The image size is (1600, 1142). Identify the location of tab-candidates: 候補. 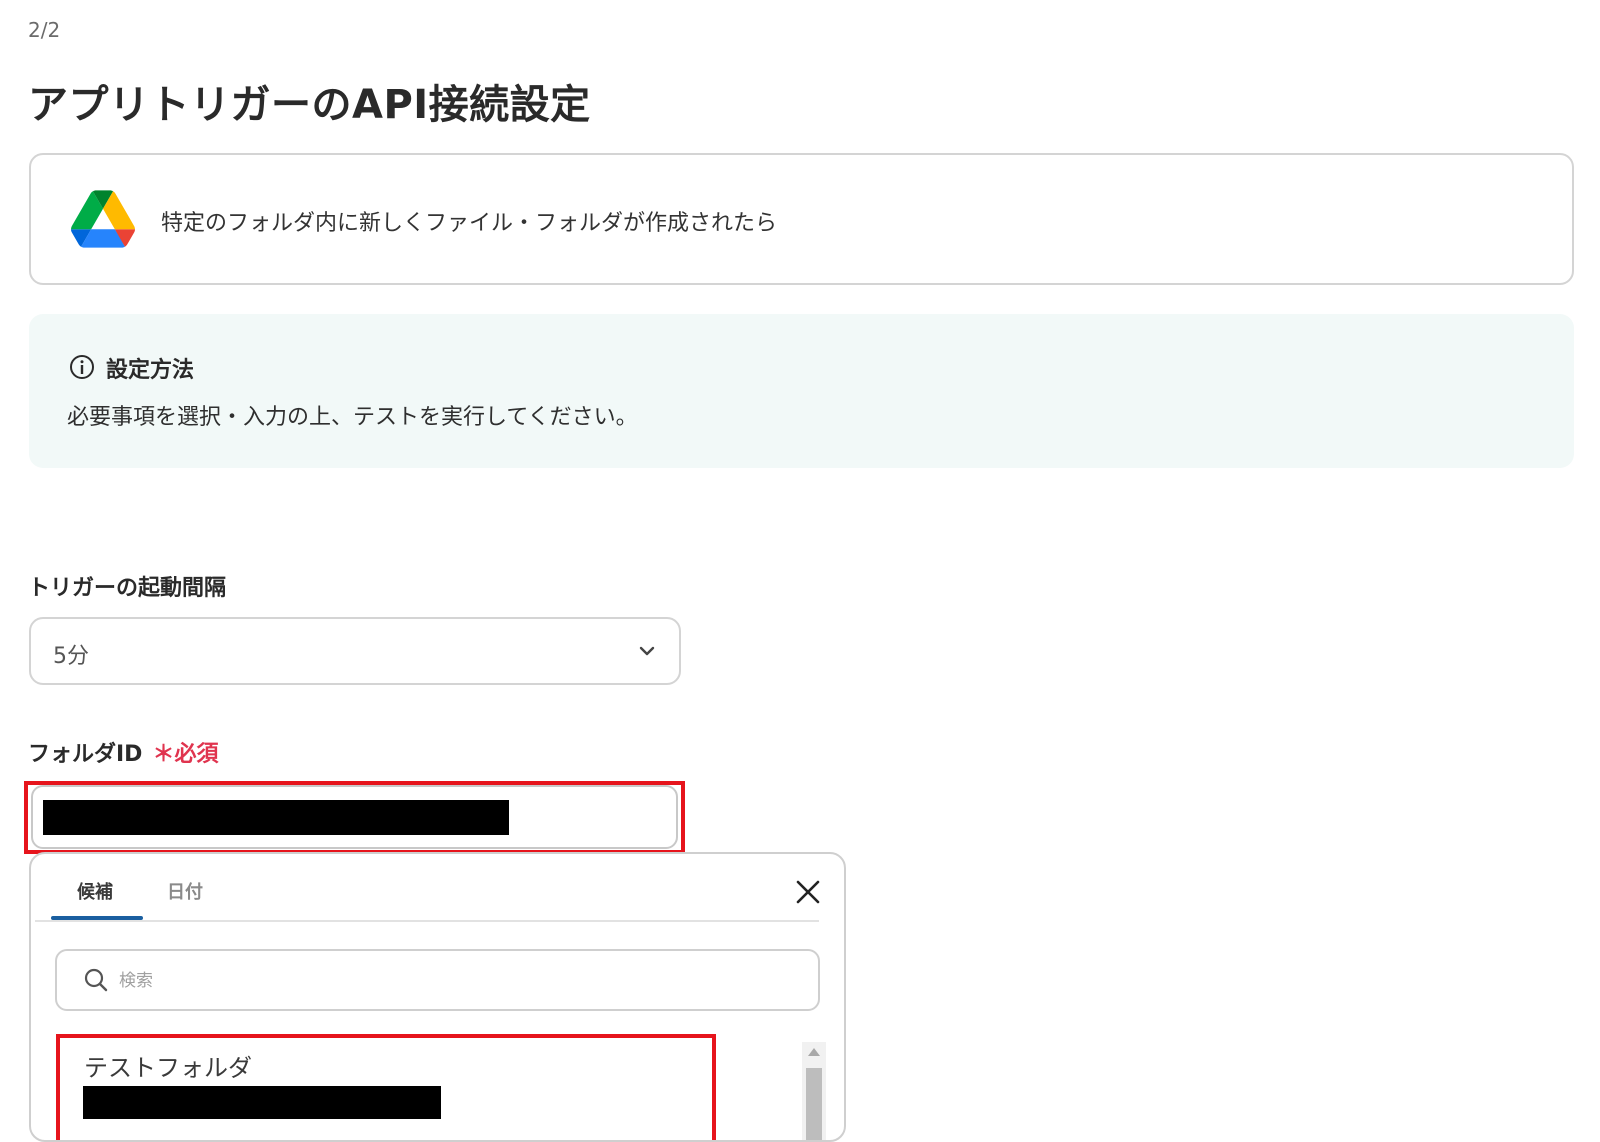
(95, 891).